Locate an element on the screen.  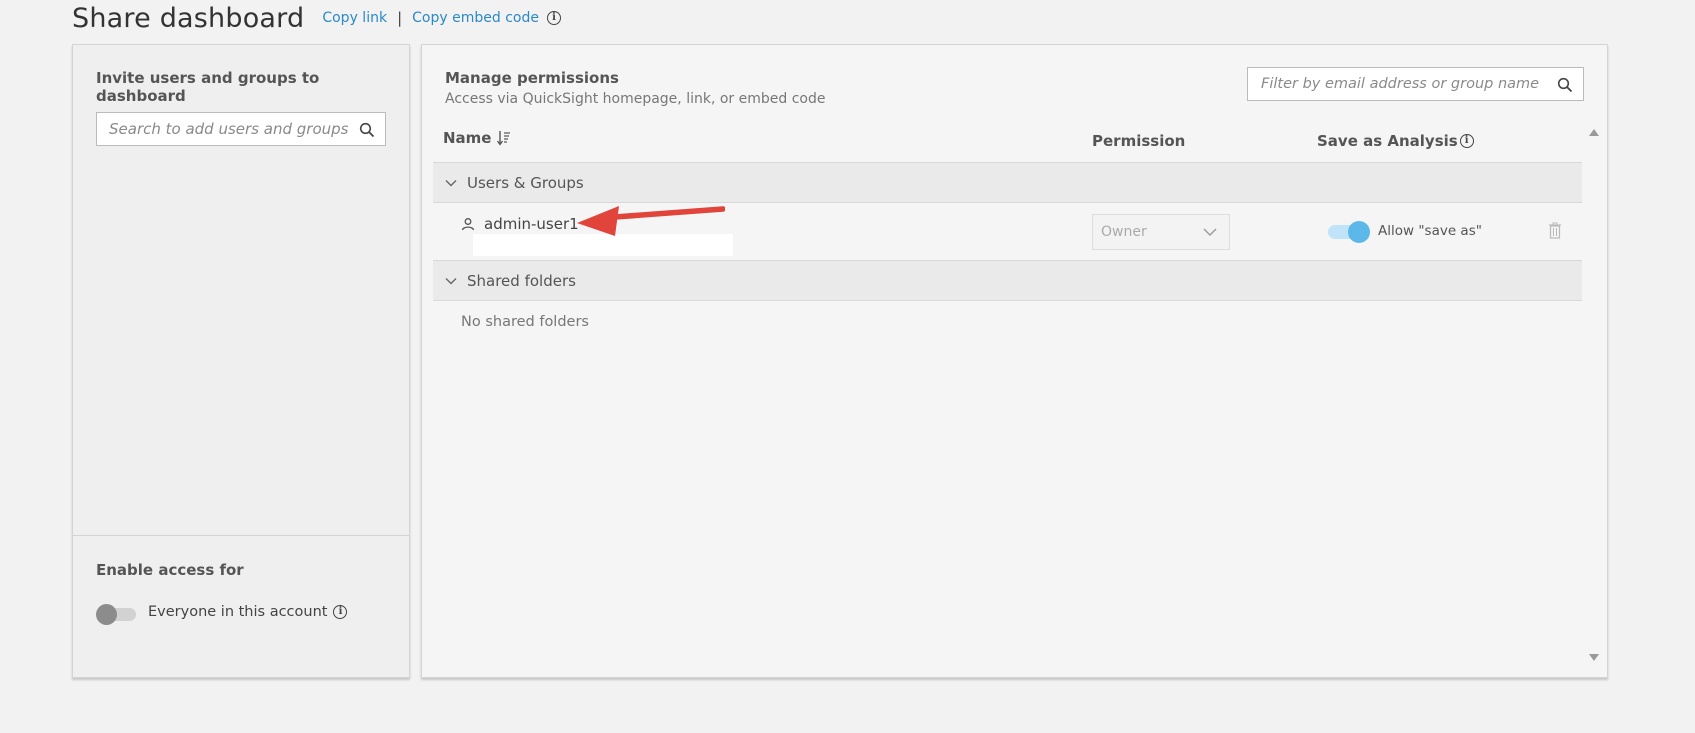
panel-divider is located at coordinates (241, 535).